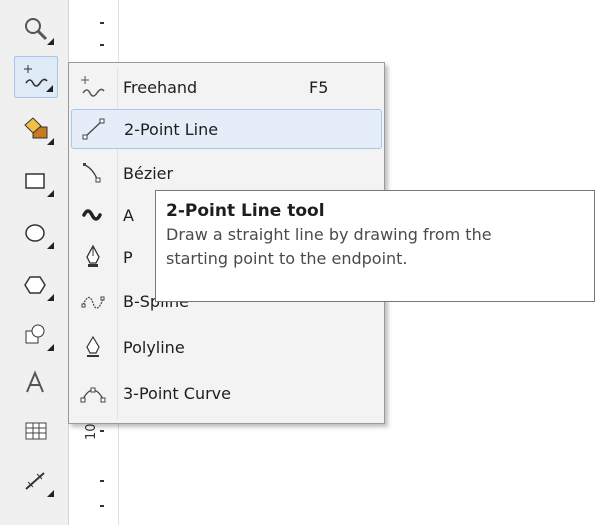  What do you see at coordinates (94, 129) in the screenshot?
I see `two-point-line-icon` at bounding box center [94, 129].